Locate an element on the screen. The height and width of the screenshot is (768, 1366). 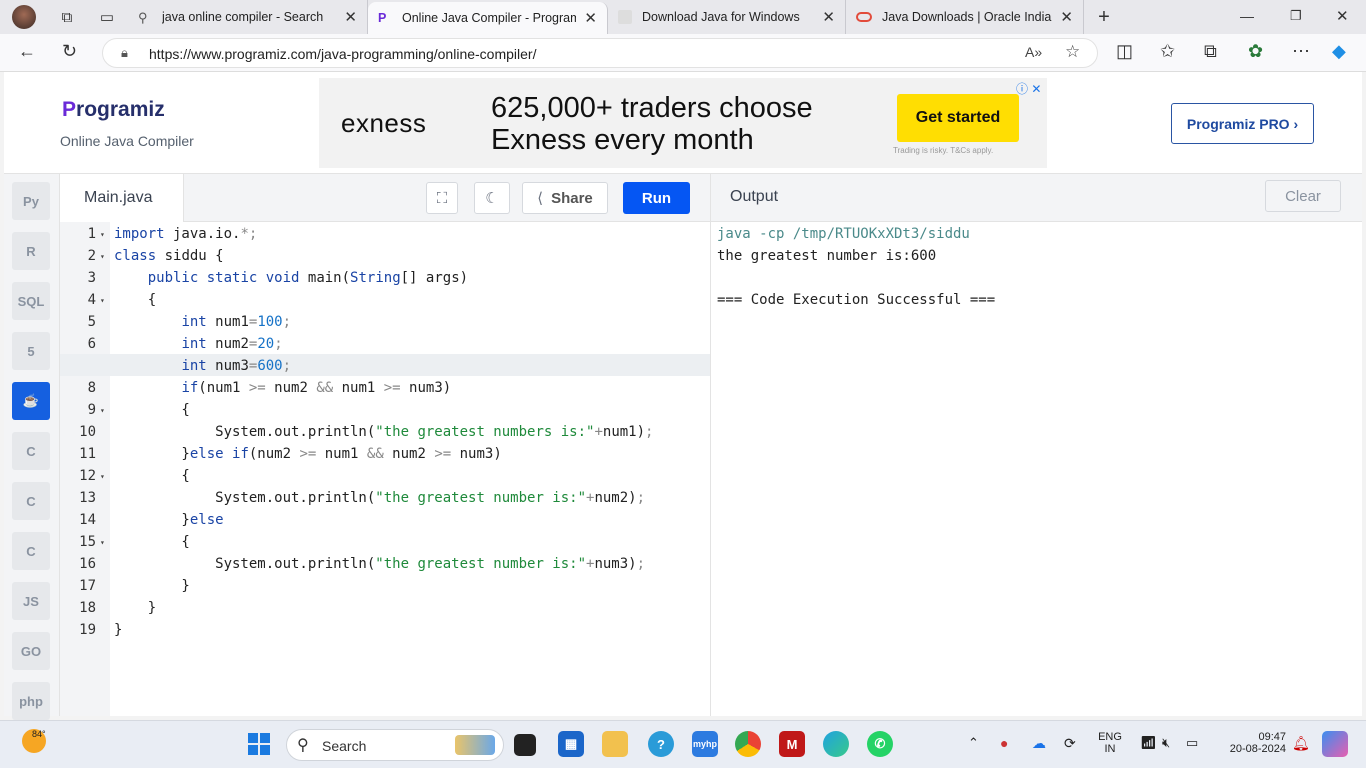
split-screen-icon: ◫ is located at coordinates (1124, 51).